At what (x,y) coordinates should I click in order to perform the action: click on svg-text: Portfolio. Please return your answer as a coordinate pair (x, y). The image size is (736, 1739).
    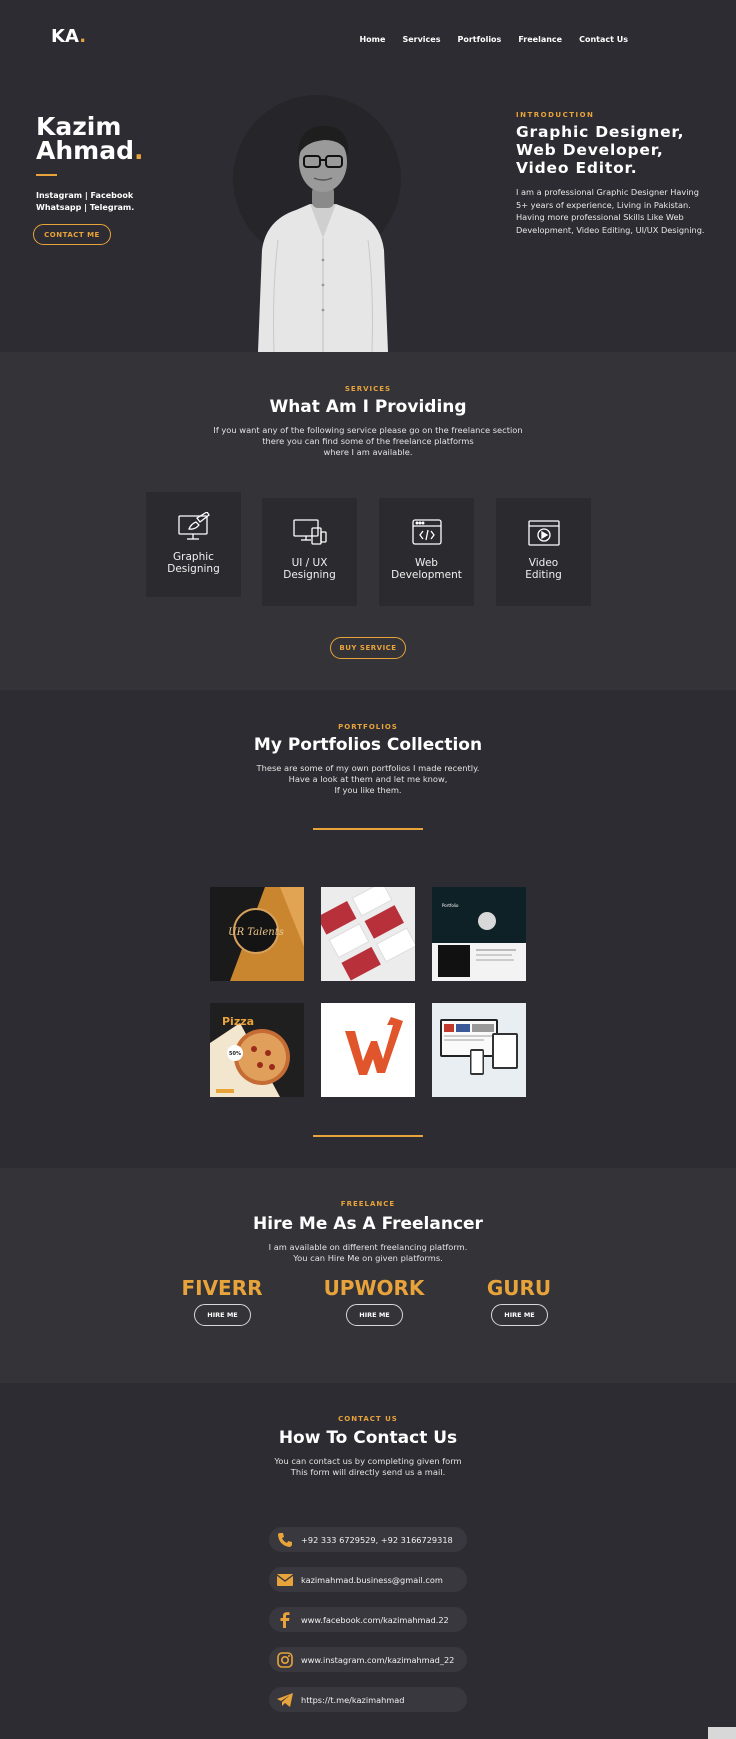
    Looking at the image, I should click on (450, 905).